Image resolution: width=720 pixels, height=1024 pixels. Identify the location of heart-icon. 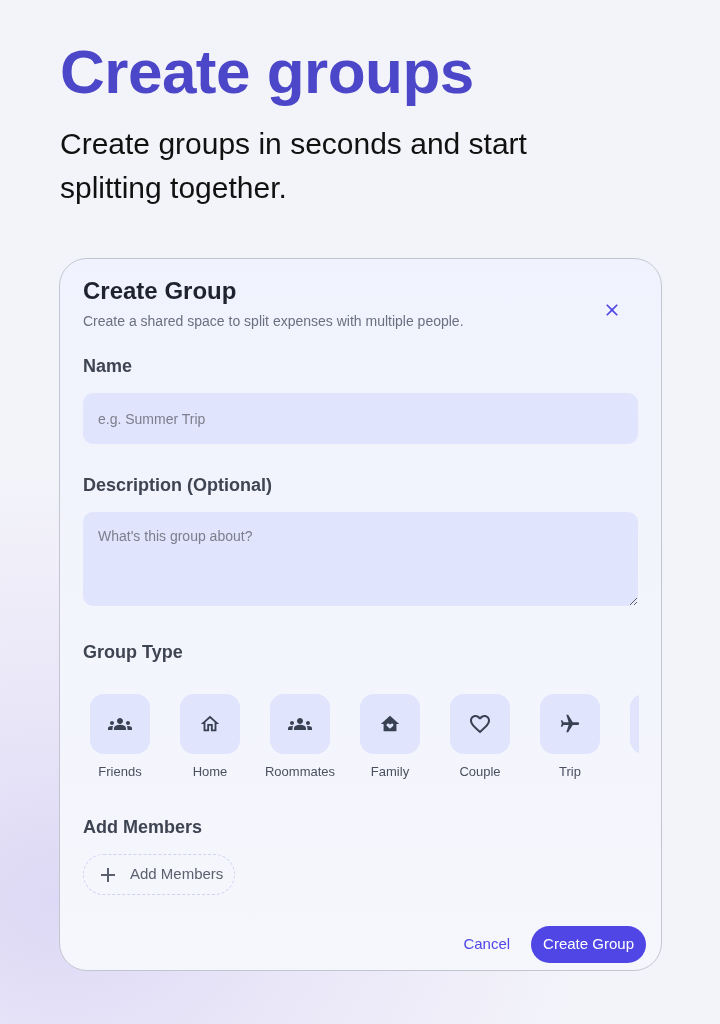
(480, 724).